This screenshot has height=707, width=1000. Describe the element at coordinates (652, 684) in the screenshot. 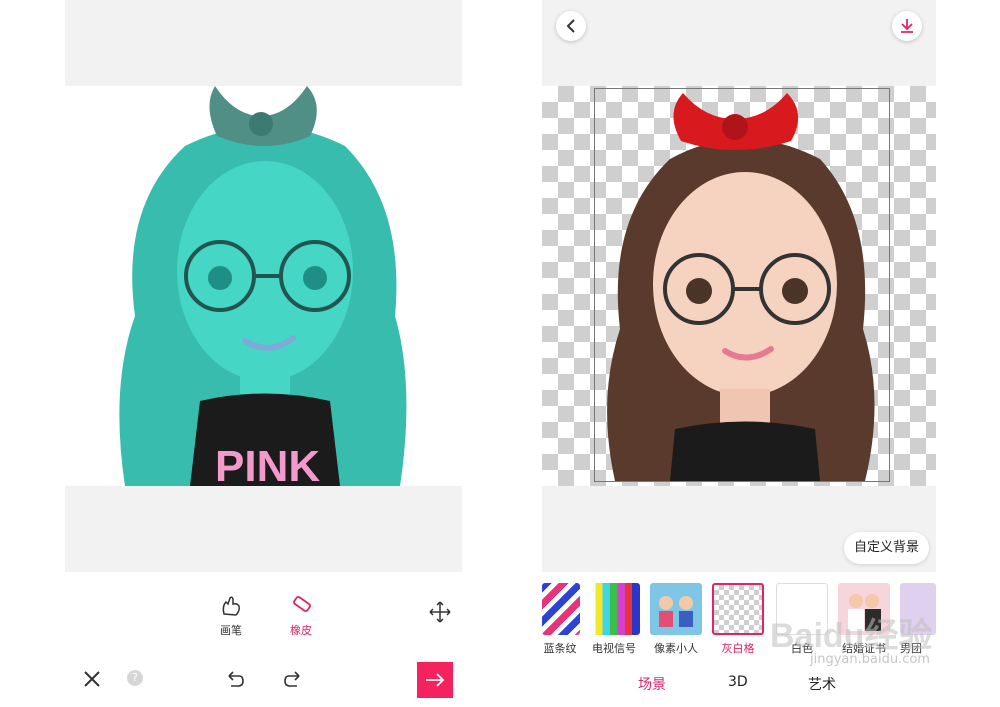

I see `tab-scene: 场景` at that location.